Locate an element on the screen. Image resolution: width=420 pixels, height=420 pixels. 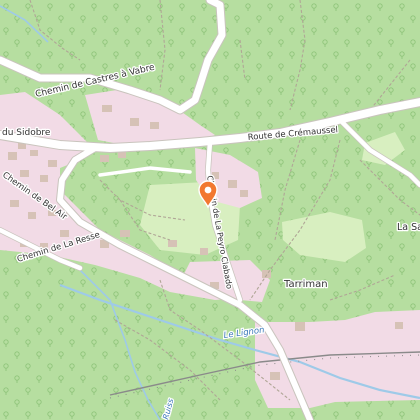
label-la-sa: La Sa is located at coordinates (408, 227).